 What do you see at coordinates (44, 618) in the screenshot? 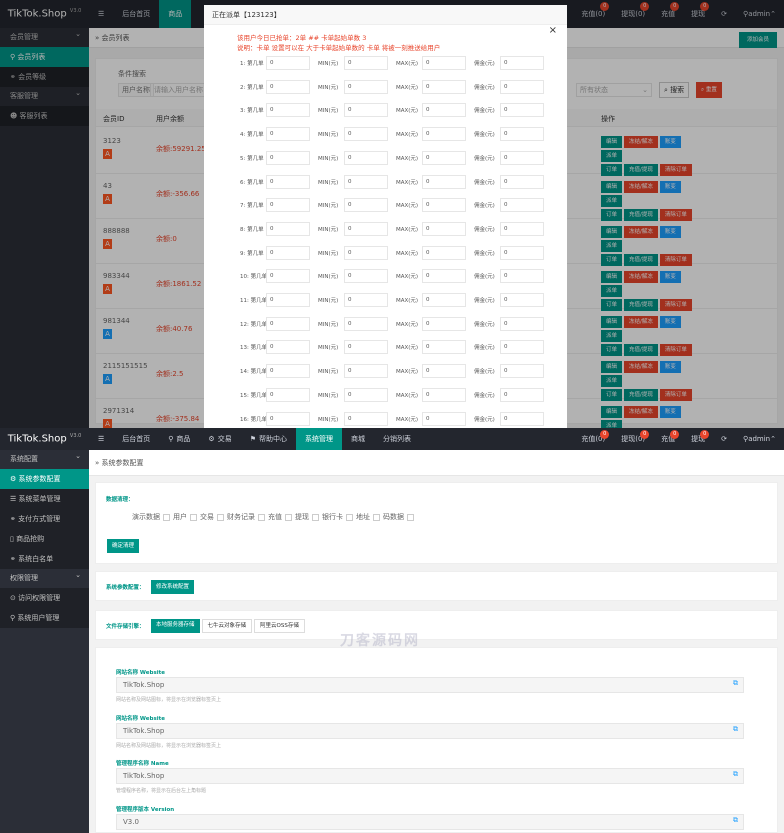
I see `sidebar-item-8: ⚲ 系统用户管理` at bounding box center [44, 618].